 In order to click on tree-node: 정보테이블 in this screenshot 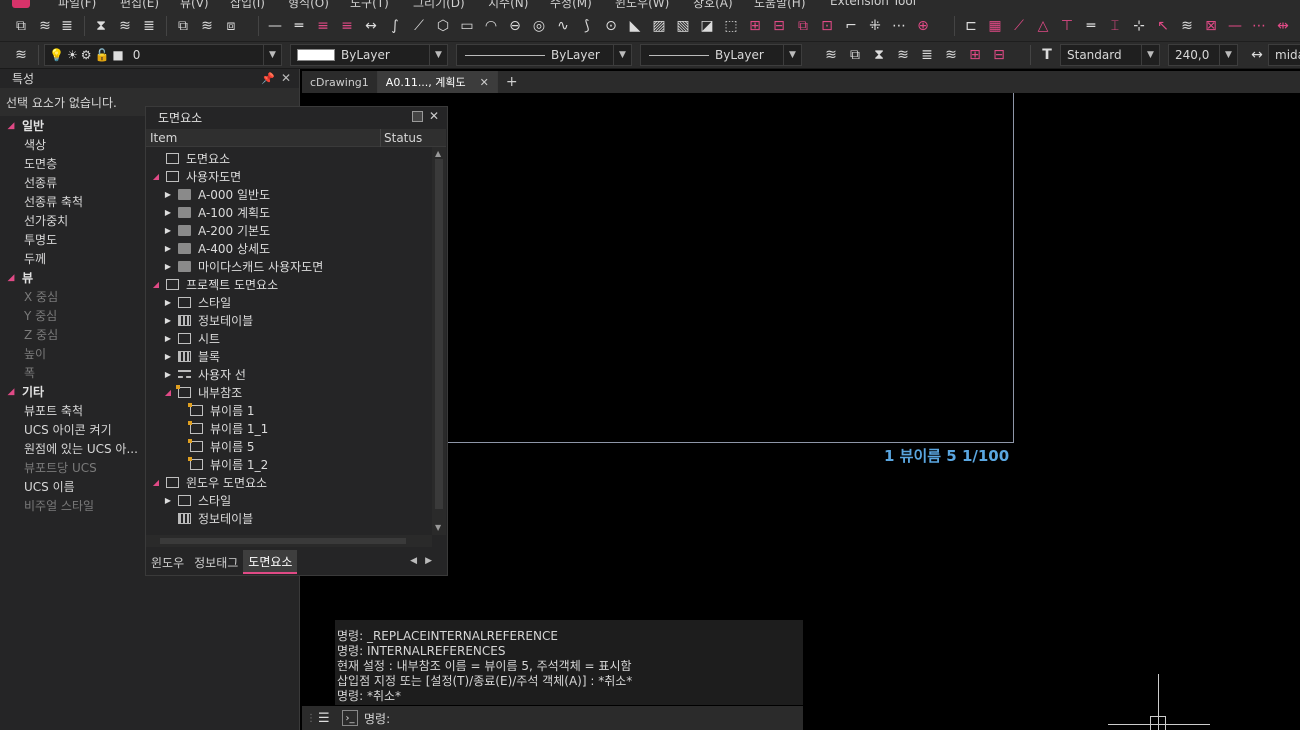, I will do `click(207, 518)`.